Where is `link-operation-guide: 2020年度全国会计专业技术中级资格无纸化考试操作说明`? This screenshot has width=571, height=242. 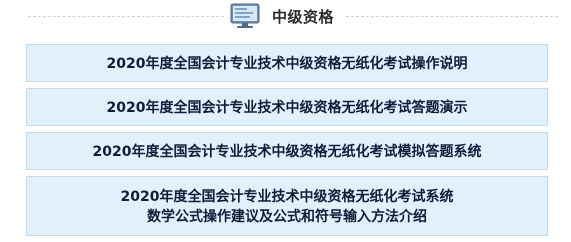
link-operation-guide: 2020年度全国会计专业技术中级资格无纸化考试操作说明 is located at coordinates (287, 63).